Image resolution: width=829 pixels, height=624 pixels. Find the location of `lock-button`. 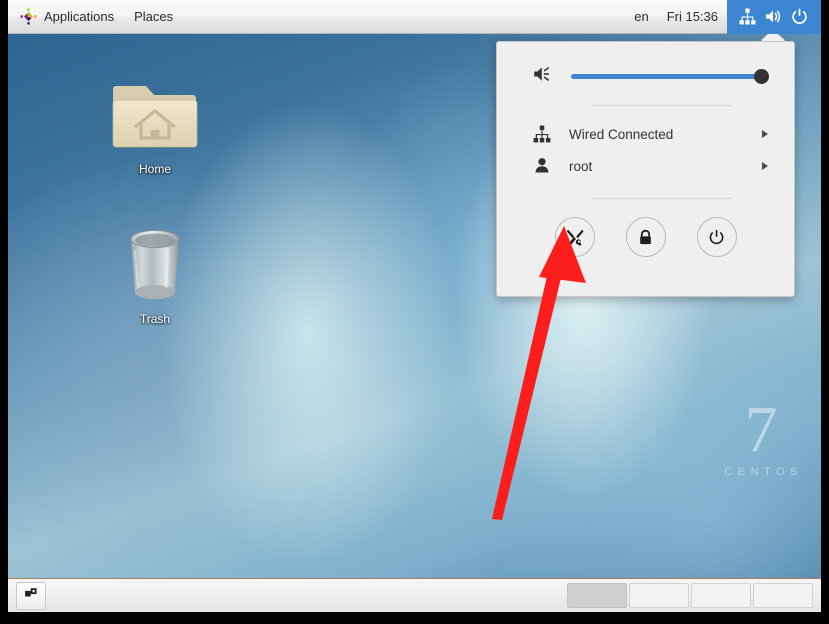

lock-button is located at coordinates (645, 237).